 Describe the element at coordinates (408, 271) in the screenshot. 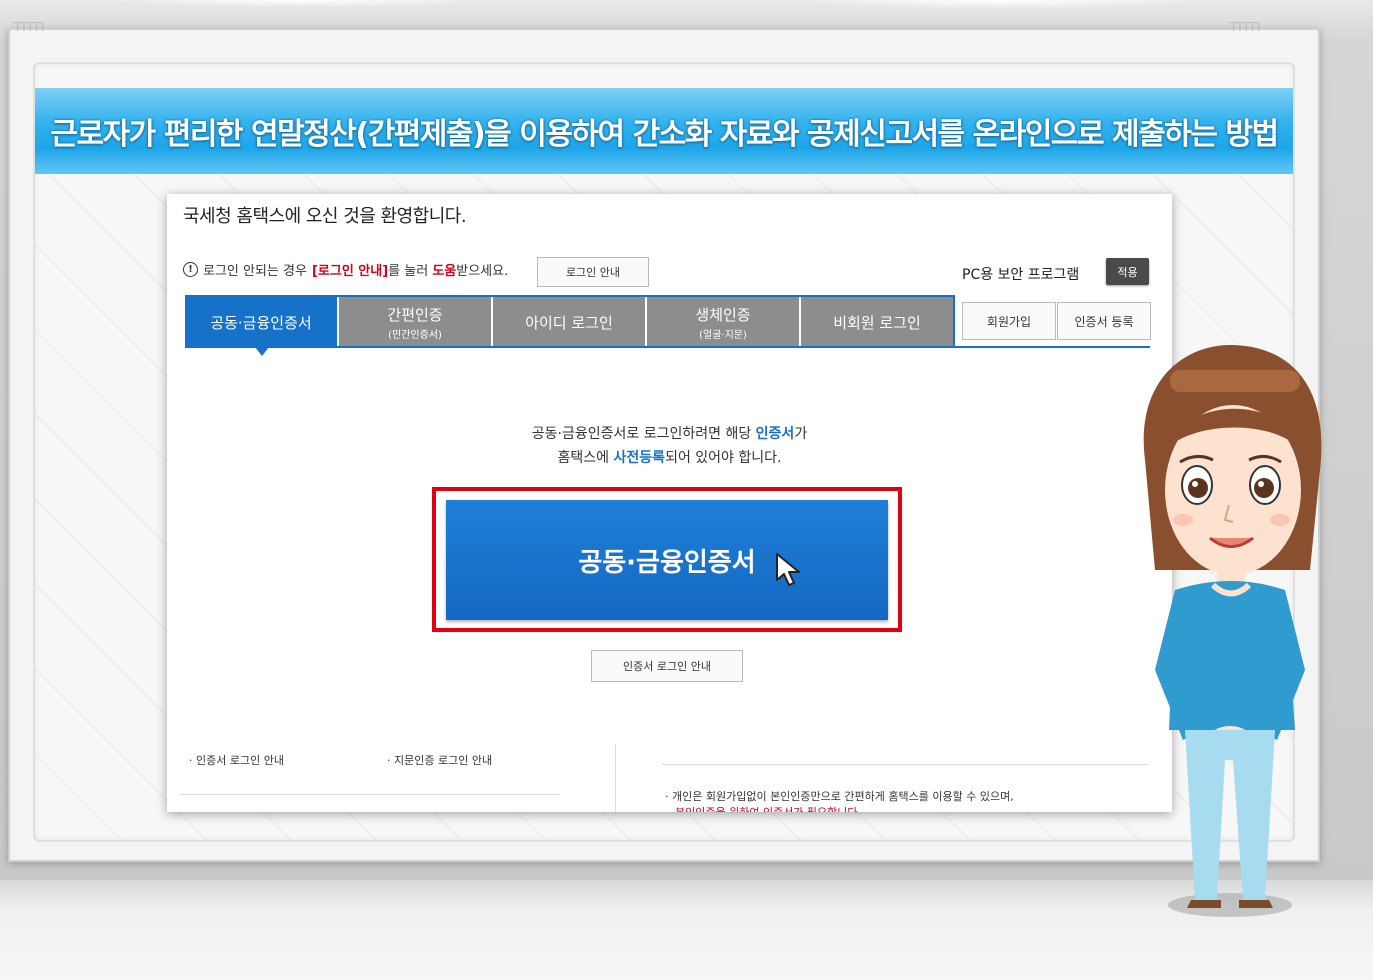

I see `notice-middle: 를 눌러` at that location.